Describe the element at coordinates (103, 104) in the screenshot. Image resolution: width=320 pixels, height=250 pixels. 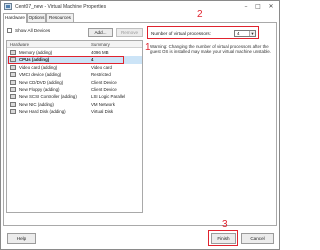
I see `hardware-summary: VM Network` at that location.